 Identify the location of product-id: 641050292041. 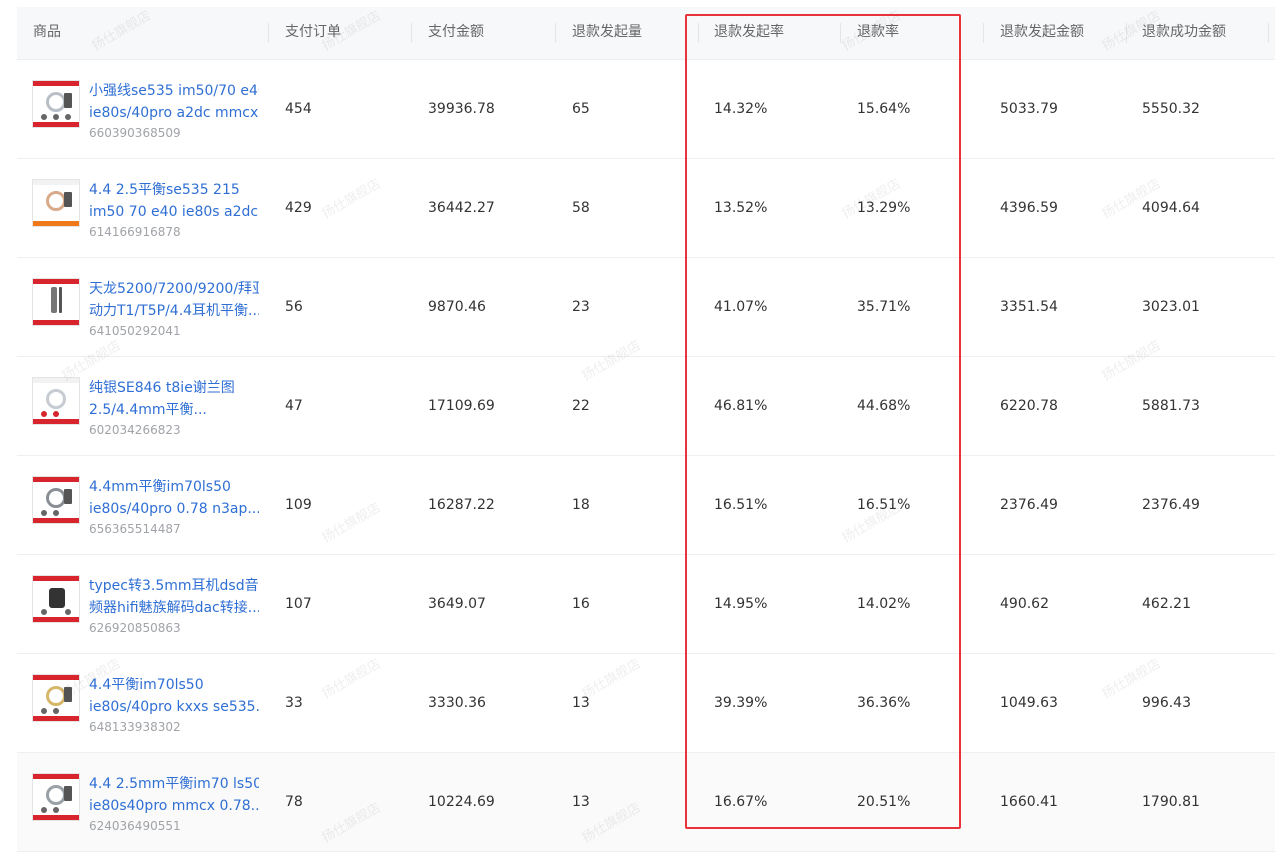
(135, 331).